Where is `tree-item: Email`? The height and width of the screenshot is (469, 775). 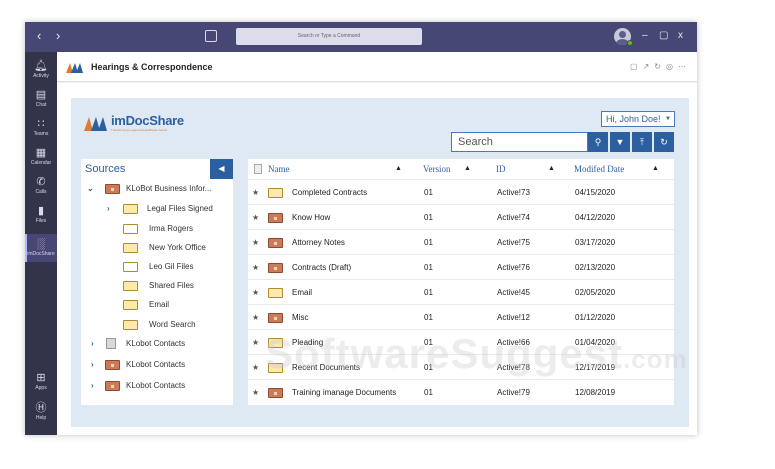
tree-item: Email is located at coordinates (178, 304).